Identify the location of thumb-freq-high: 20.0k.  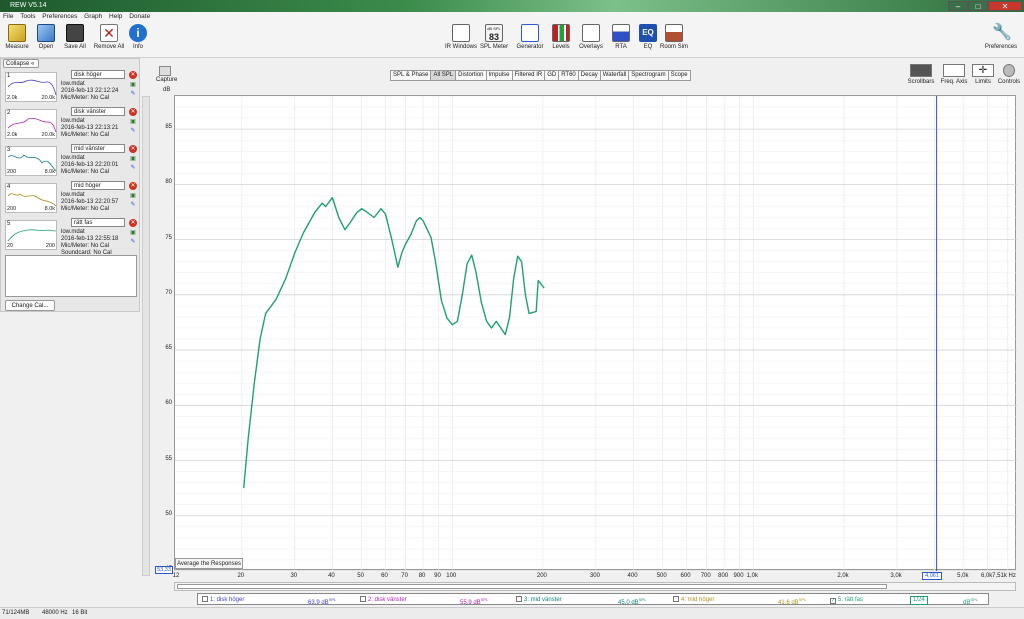
(48, 135).